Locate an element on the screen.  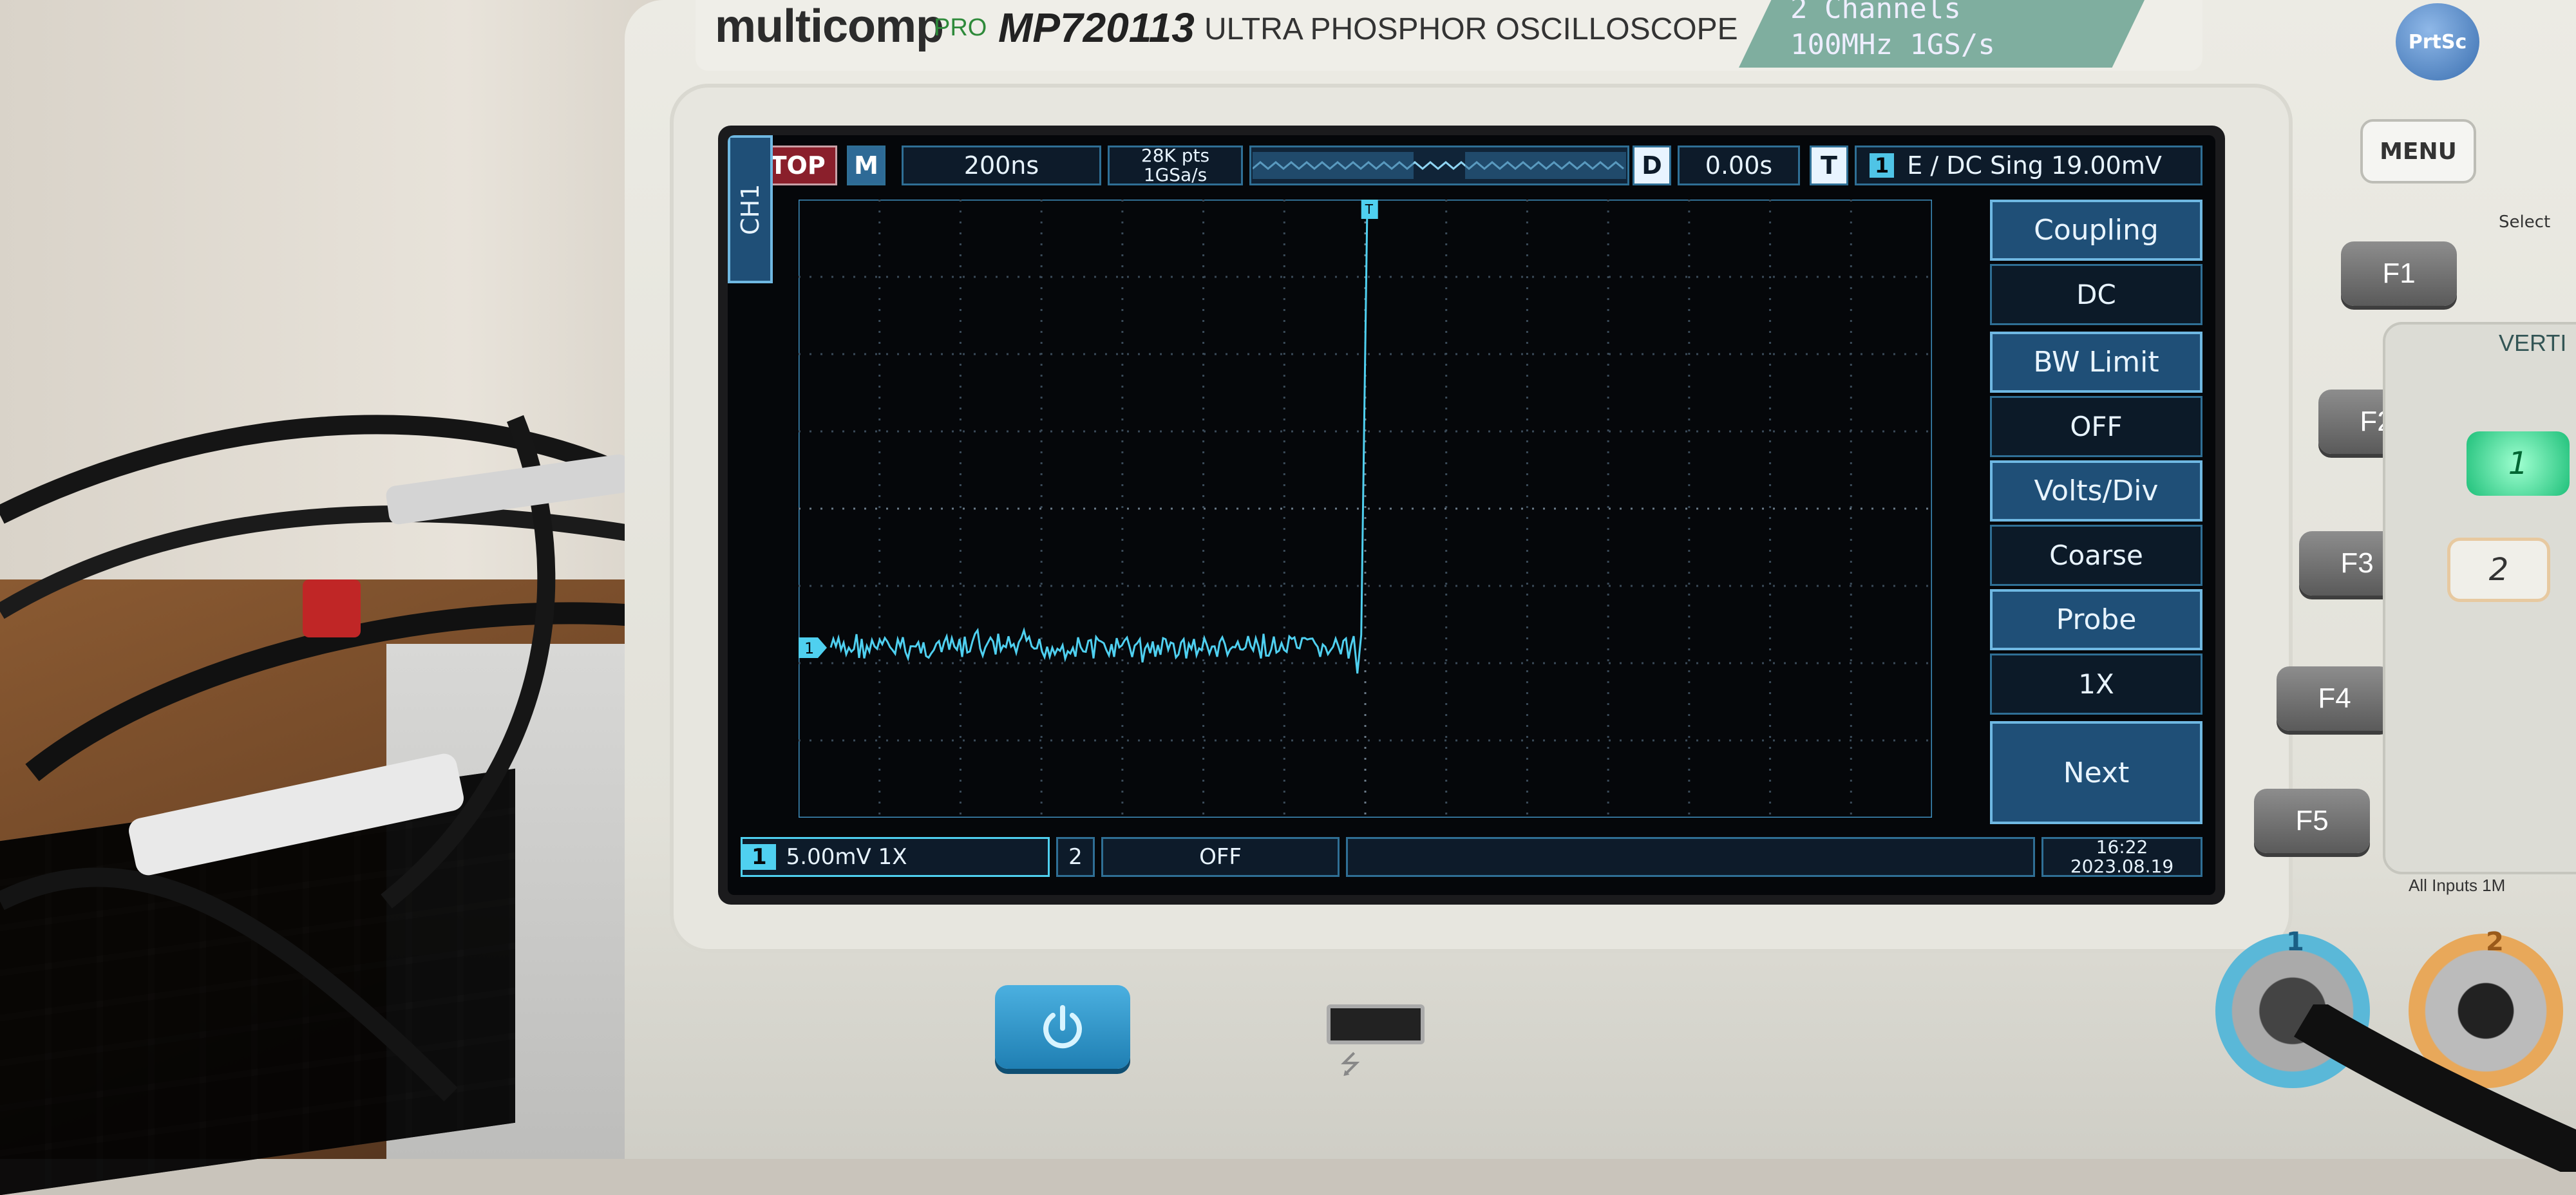
trigger-info: E ∕ DC Sing 19.00mV is located at coordinates (2035, 165).